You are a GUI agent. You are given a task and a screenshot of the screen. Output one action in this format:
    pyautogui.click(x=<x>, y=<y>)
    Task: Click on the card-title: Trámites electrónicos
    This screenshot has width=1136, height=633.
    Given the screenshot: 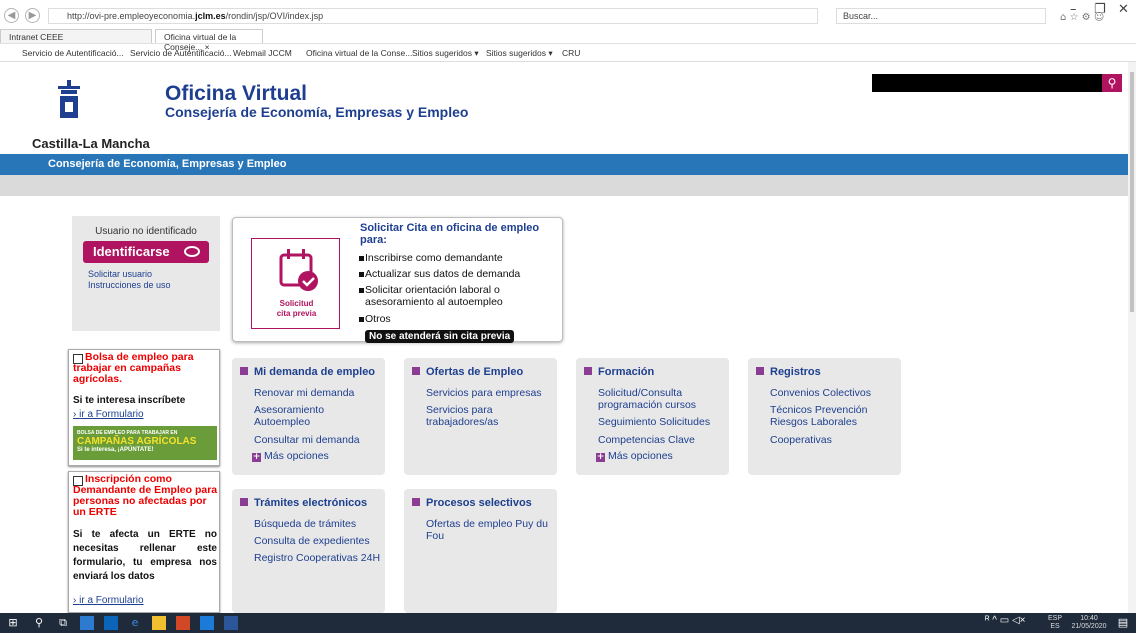 What is the action you would take?
    pyautogui.click(x=303, y=503)
    